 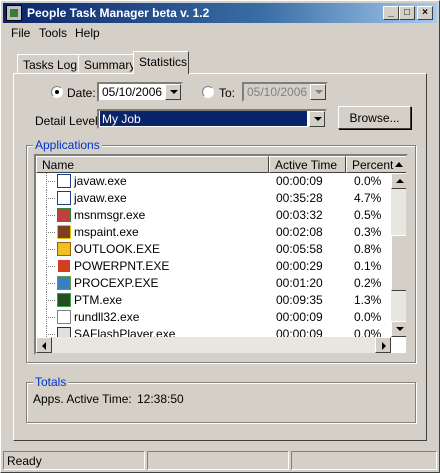 I want to click on to-date-picker: 05/10/2006, so click(x=285, y=92).